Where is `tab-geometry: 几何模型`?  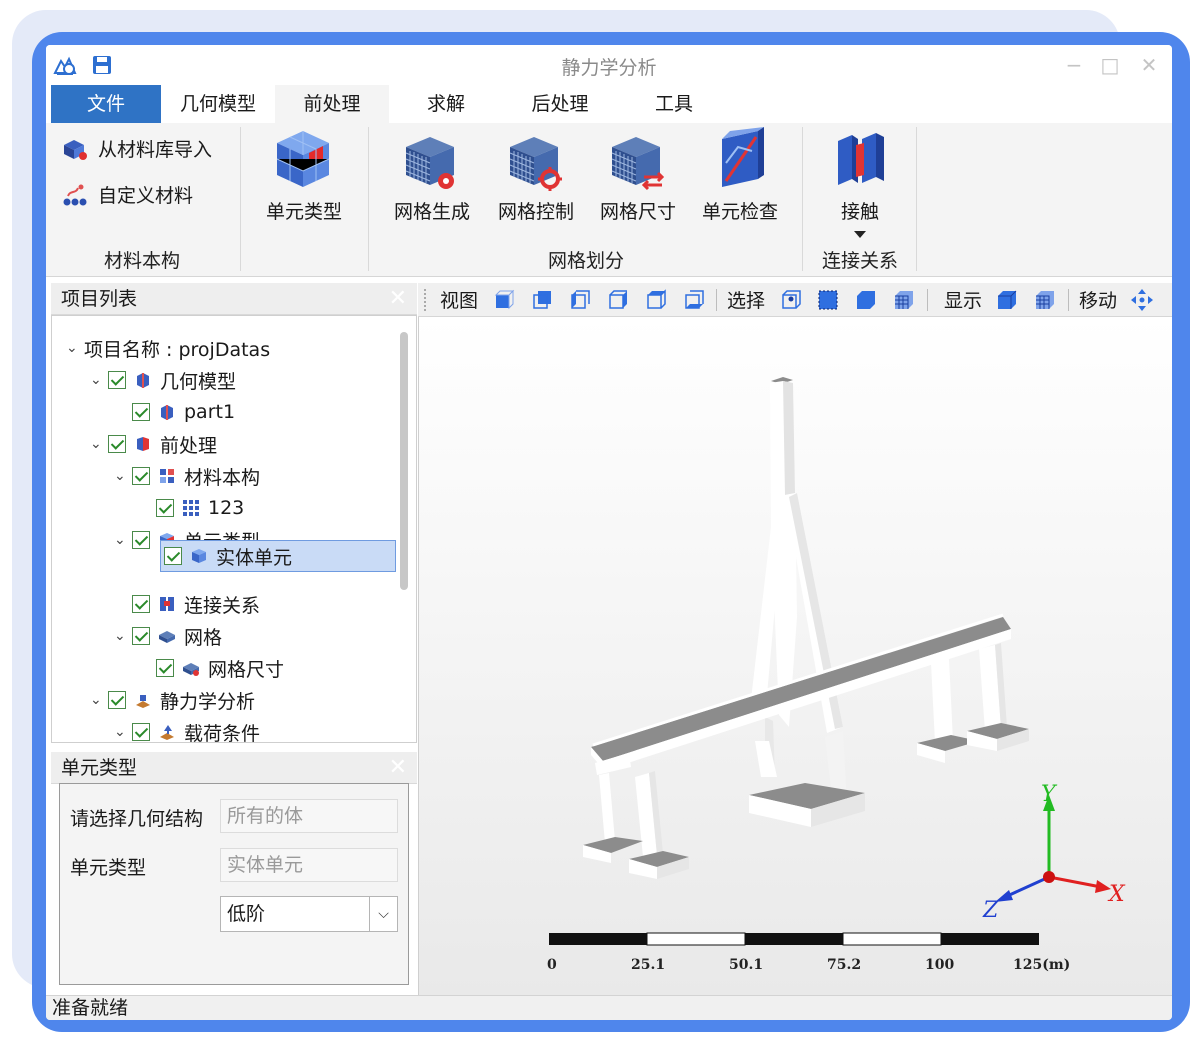
tab-geometry: 几何模型 is located at coordinates (218, 104).